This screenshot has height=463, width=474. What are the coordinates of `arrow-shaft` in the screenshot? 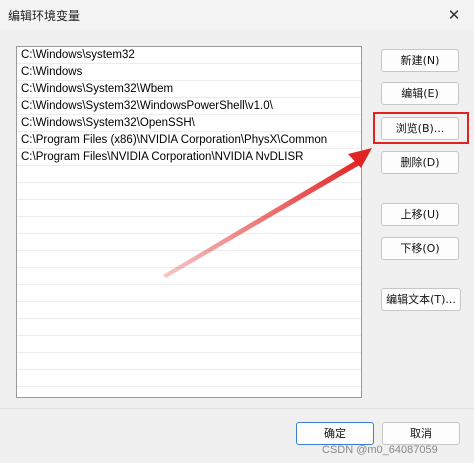 It's located at (263, 218).